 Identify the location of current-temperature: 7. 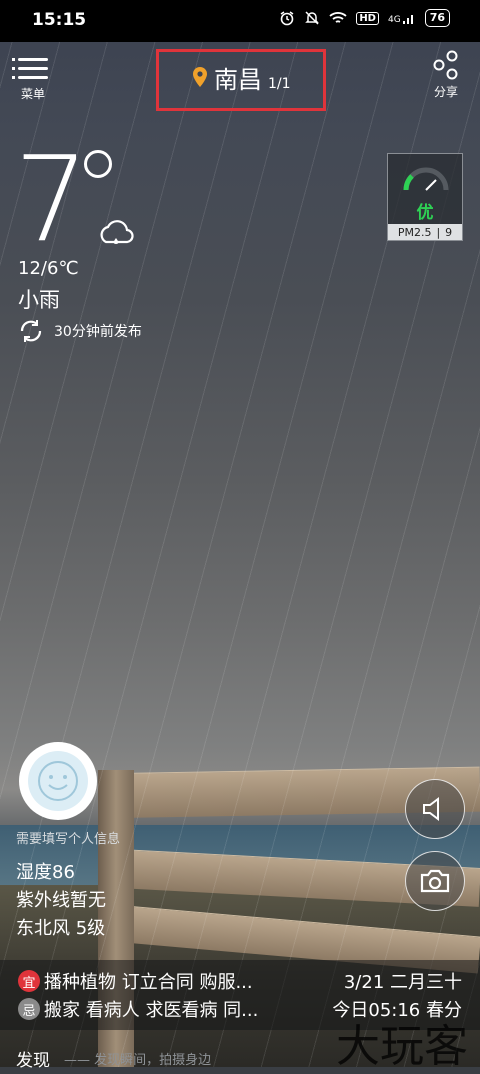
(51, 199).